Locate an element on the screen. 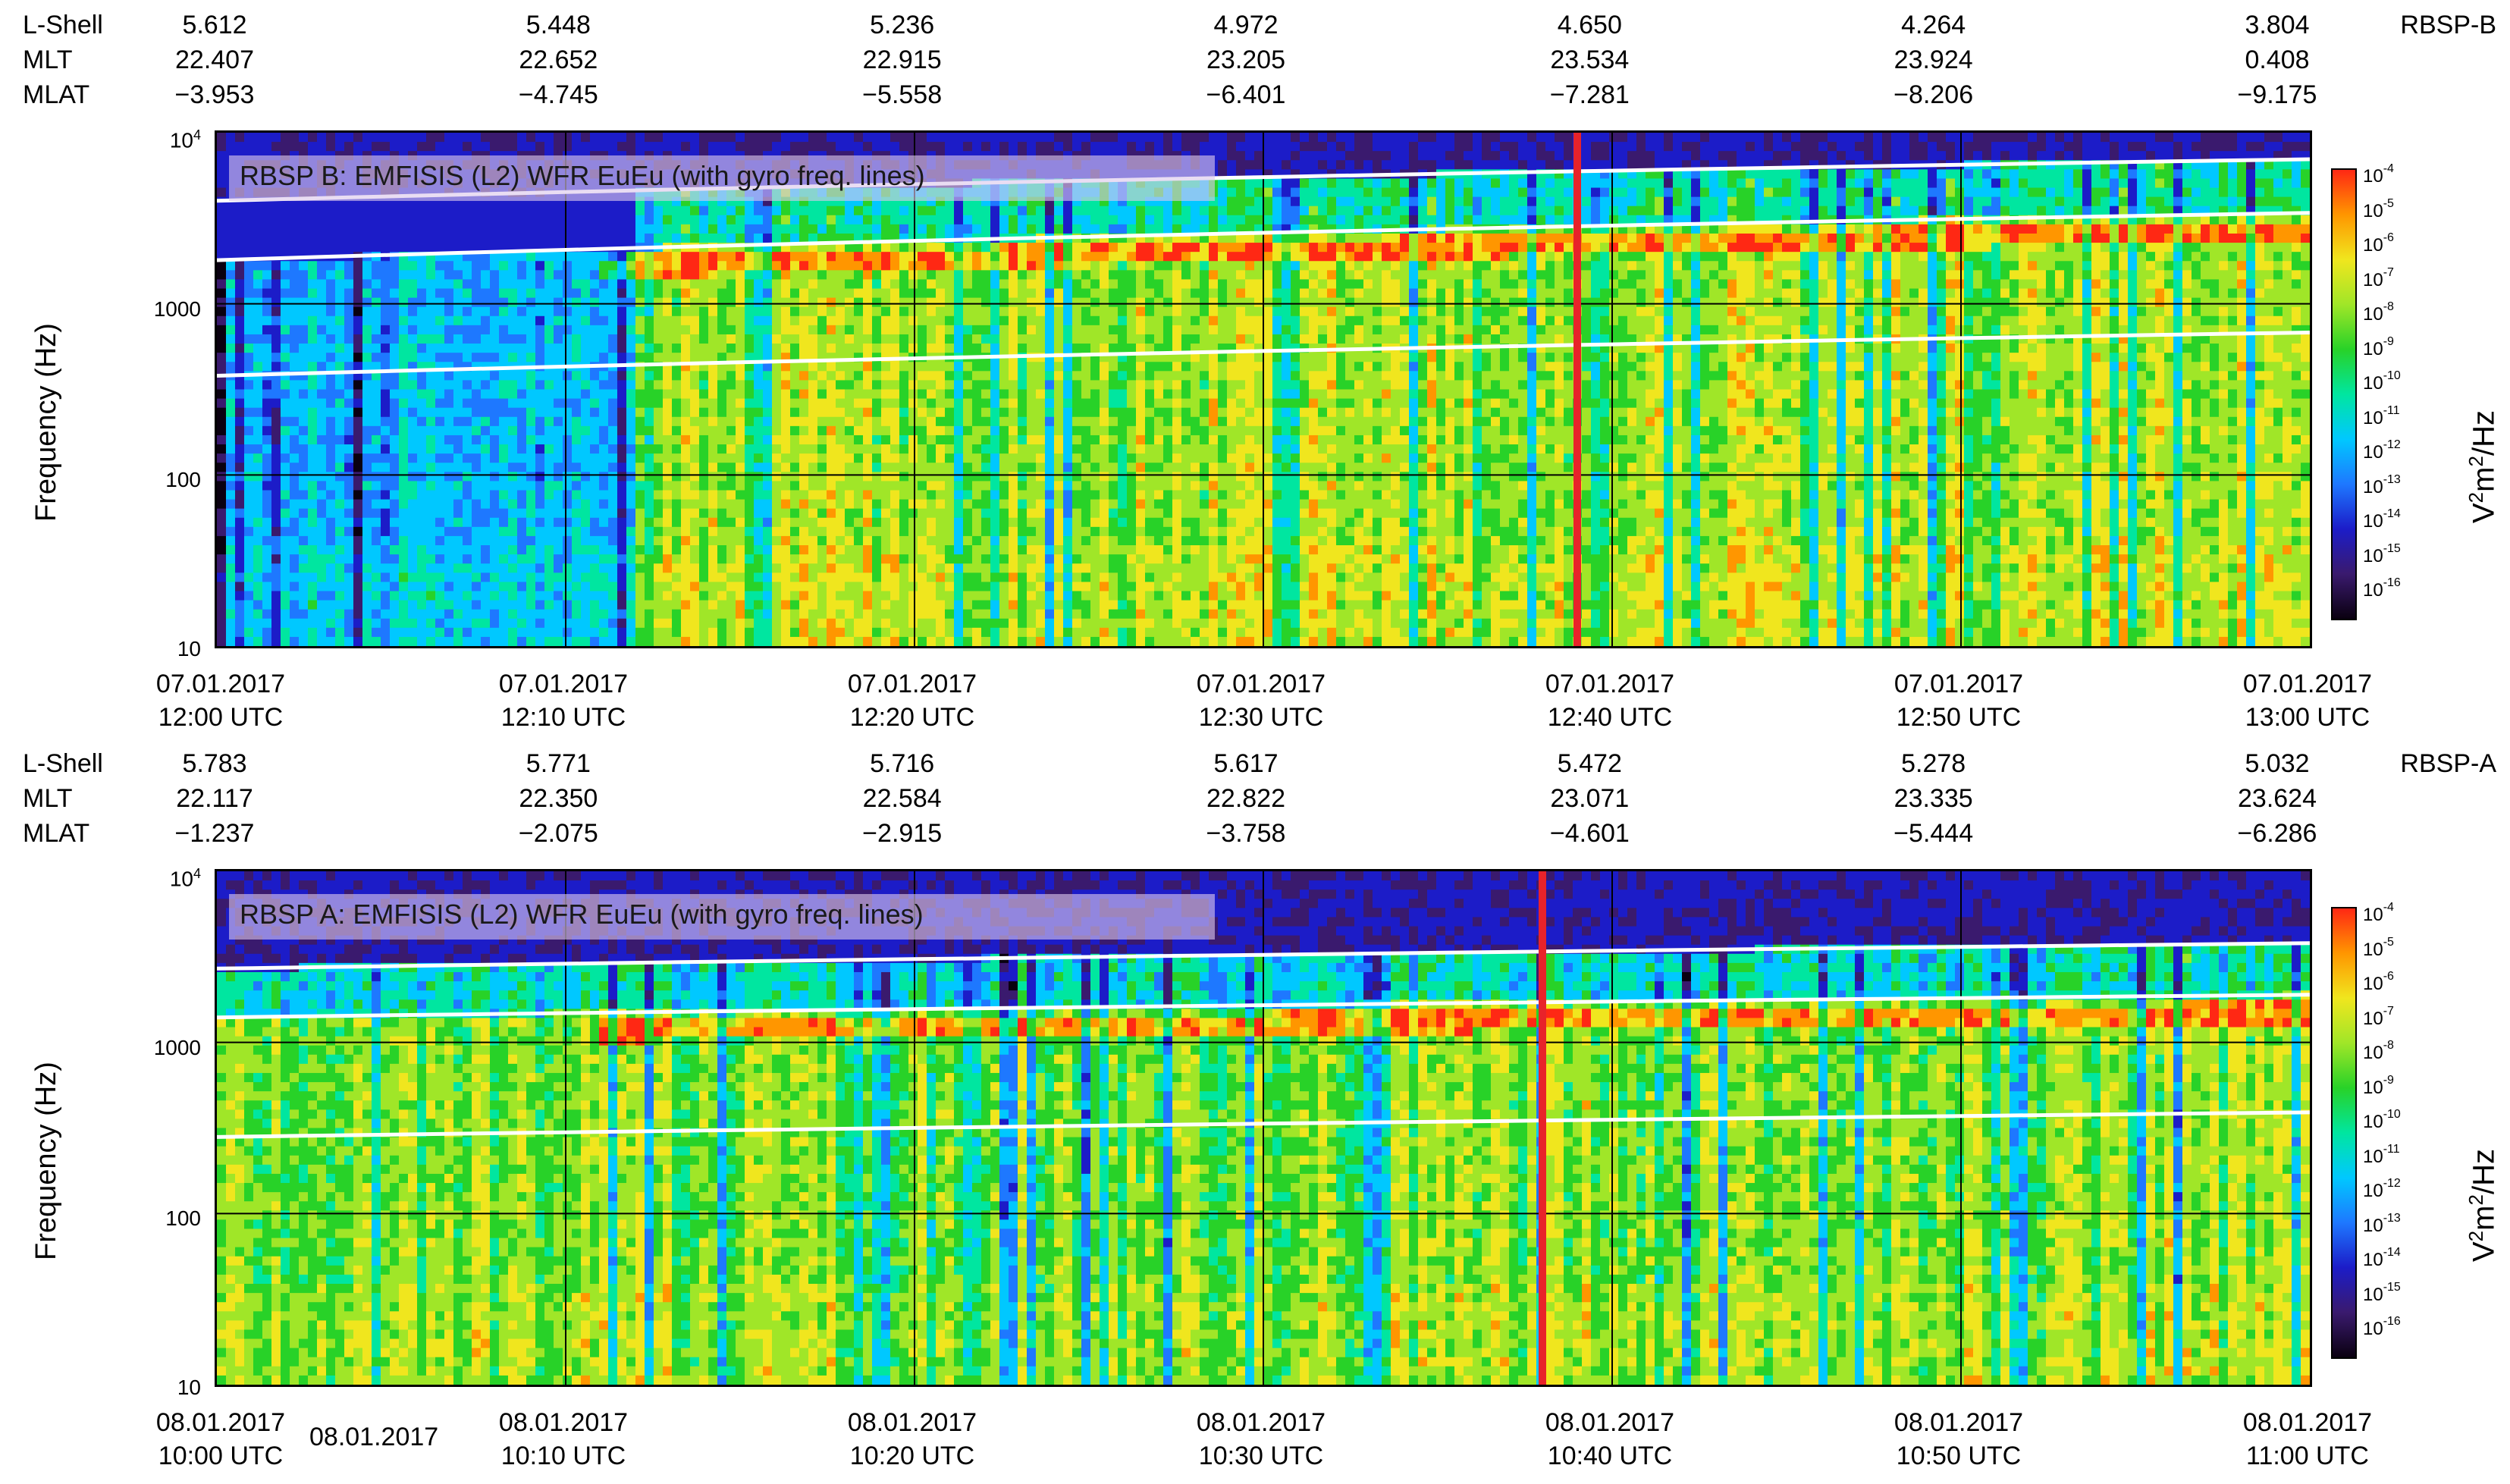  x-tick-label: 07.01.2017 13:00 UTC is located at coordinates (2307, 700).